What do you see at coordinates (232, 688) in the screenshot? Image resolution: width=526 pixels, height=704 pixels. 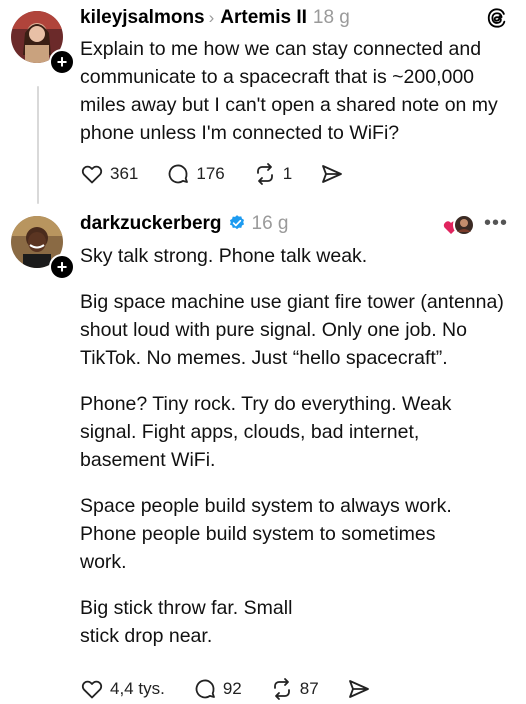 I see `reply-count: 92` at bounding box center [232, 688].